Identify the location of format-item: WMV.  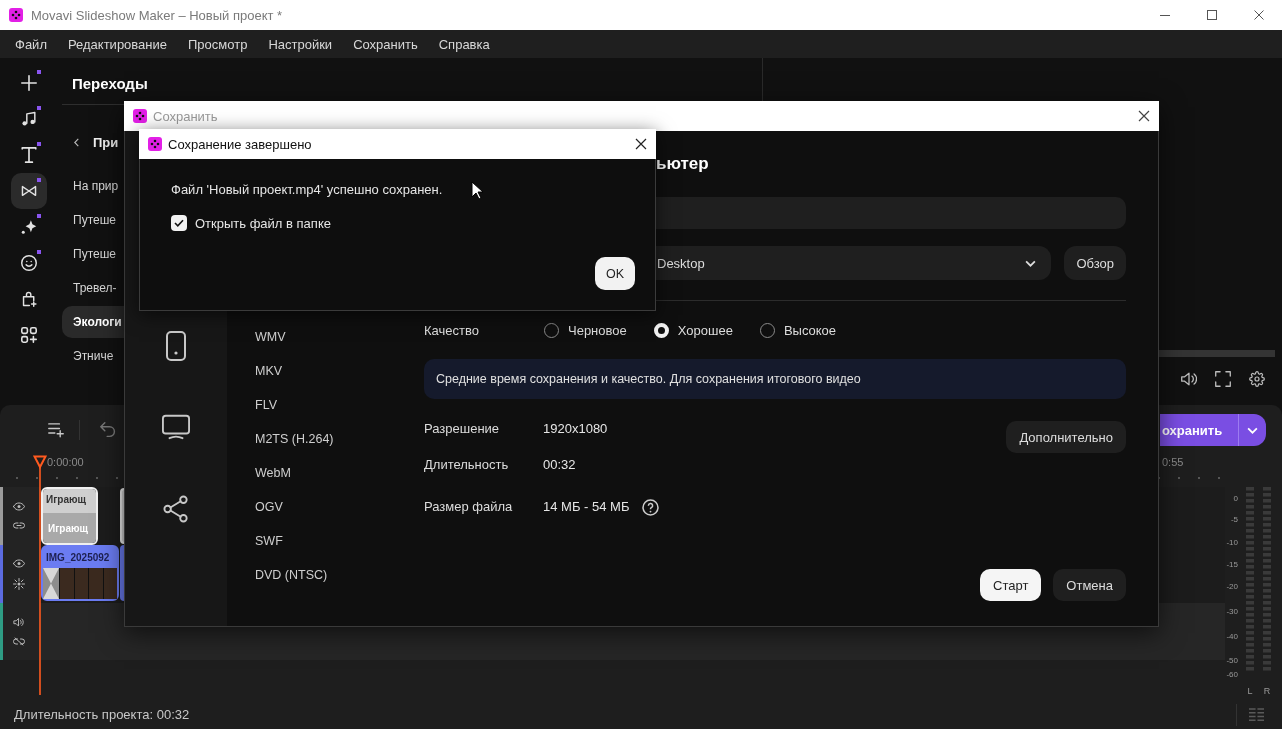
(270, 337).